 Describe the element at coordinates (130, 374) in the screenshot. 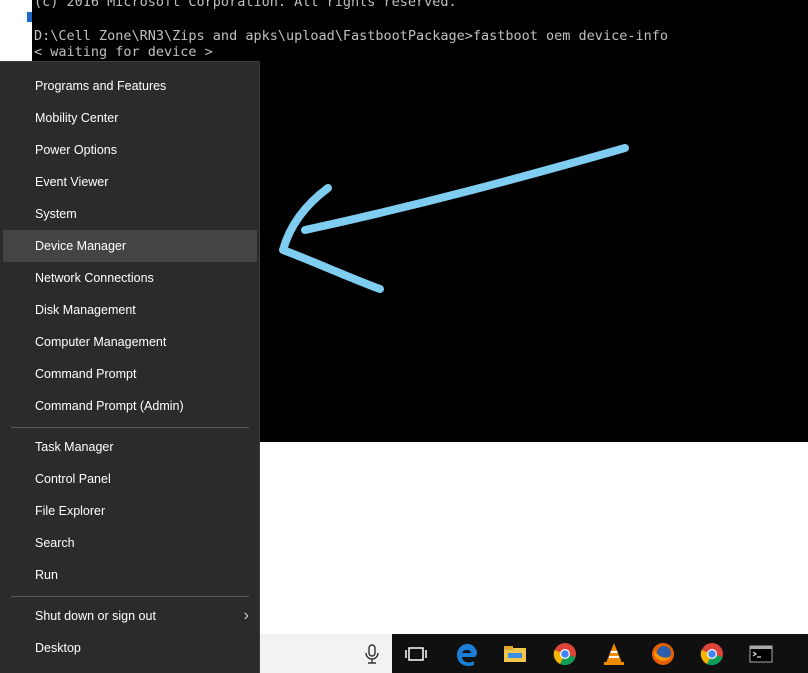

I see `menu-item-command-prompt: Command Prompt` at that location.